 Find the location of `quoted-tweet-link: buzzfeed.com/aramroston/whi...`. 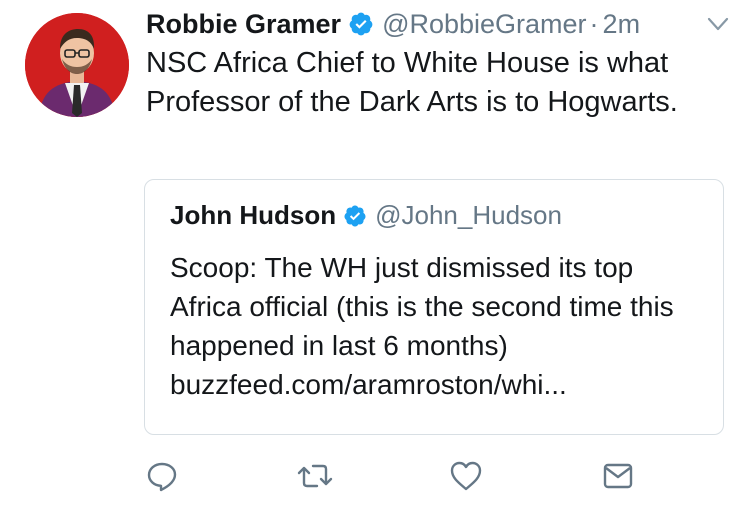

quoted-tweet-link: buzzfeed.com/aramroston/whi... is located at coordinates (440, 384).